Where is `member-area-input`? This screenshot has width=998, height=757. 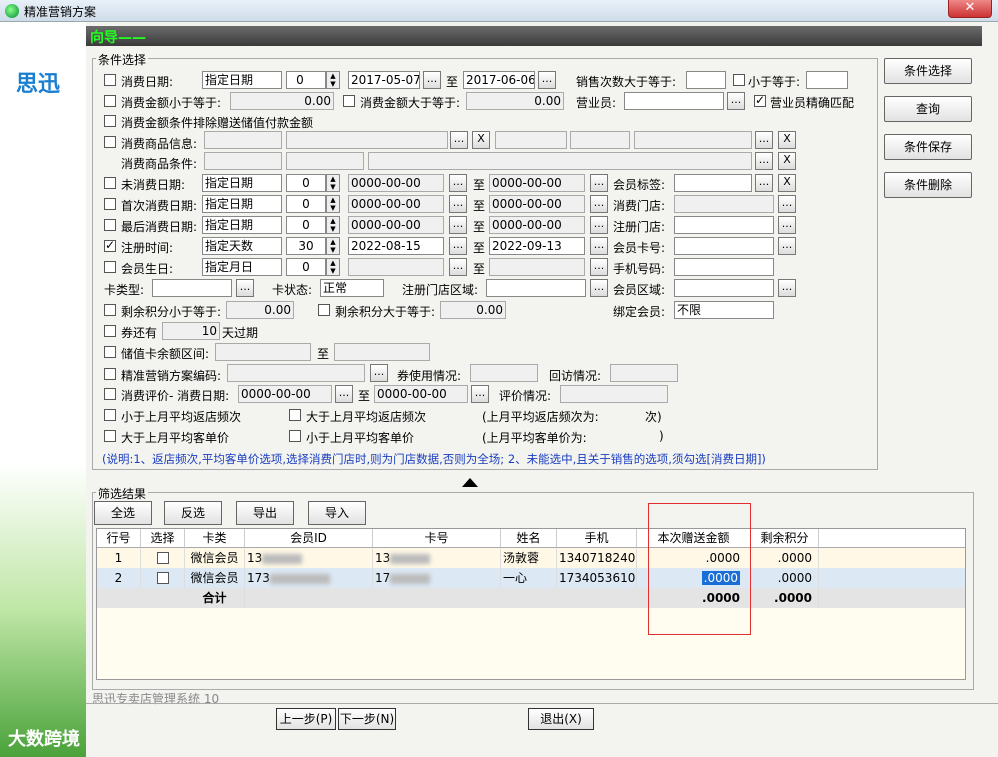 member-area-input is located at coordinates (724, 288).